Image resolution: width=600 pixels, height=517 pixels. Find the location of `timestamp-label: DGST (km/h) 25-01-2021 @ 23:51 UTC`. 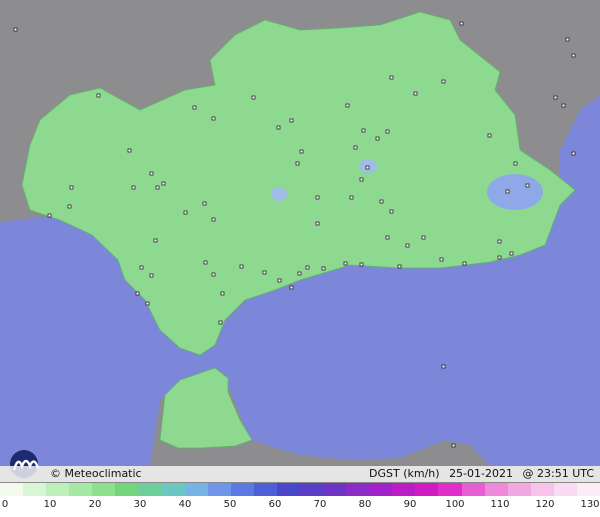

timestamp-label: DGST (km/h) 25-01-2021 @ 23:51 UTC is located at coordinates (478, 474).